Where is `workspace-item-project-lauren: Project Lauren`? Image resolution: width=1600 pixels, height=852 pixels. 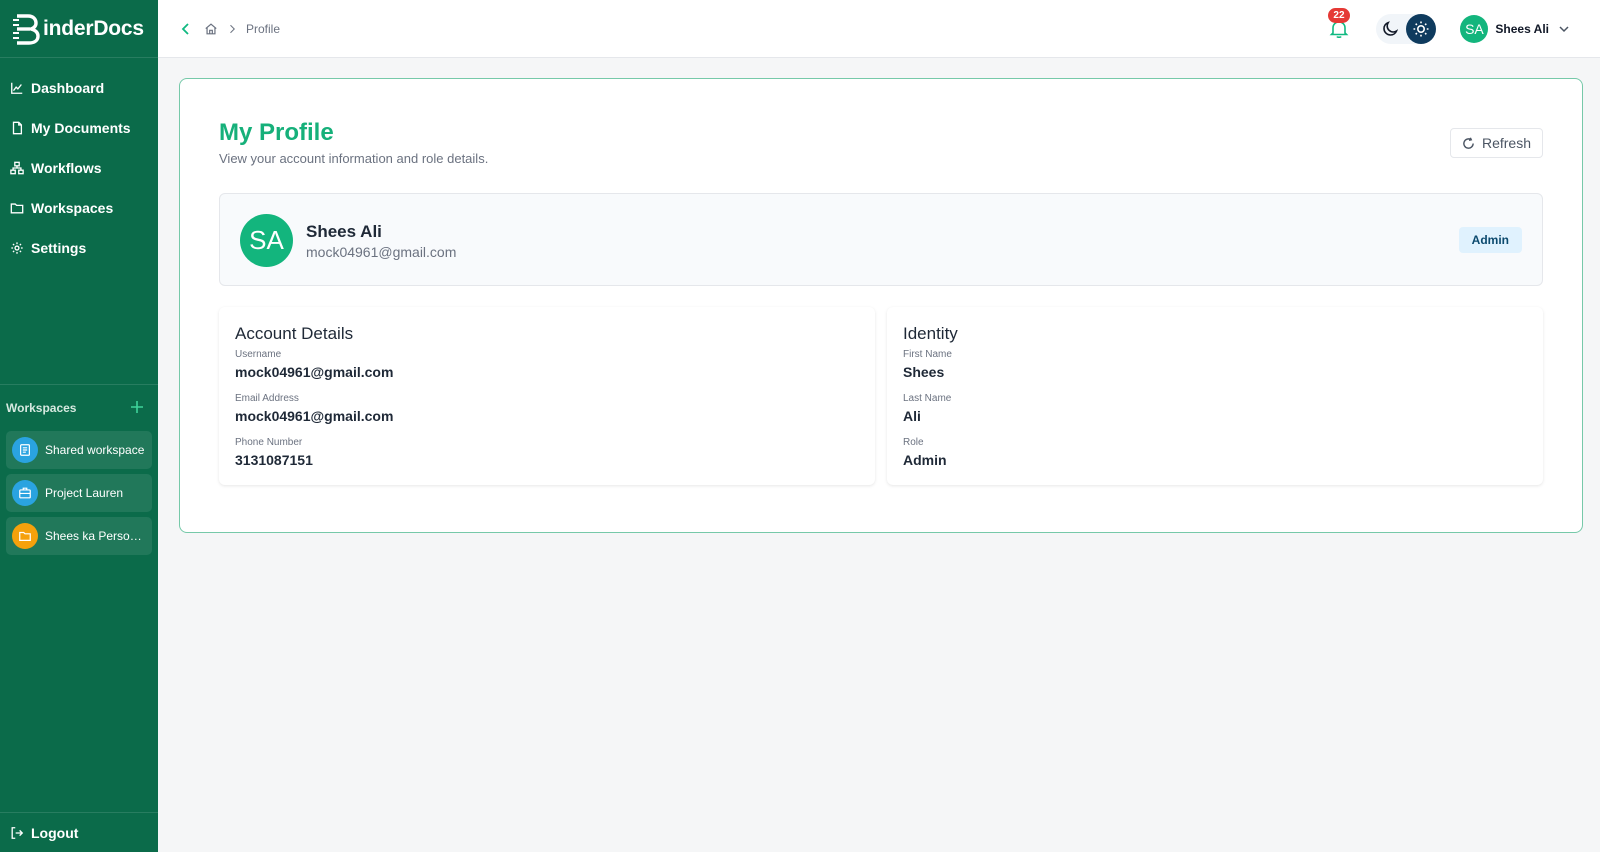
workspace-item-project-lauren: Project Lauren is located at coordinates (79, 493).